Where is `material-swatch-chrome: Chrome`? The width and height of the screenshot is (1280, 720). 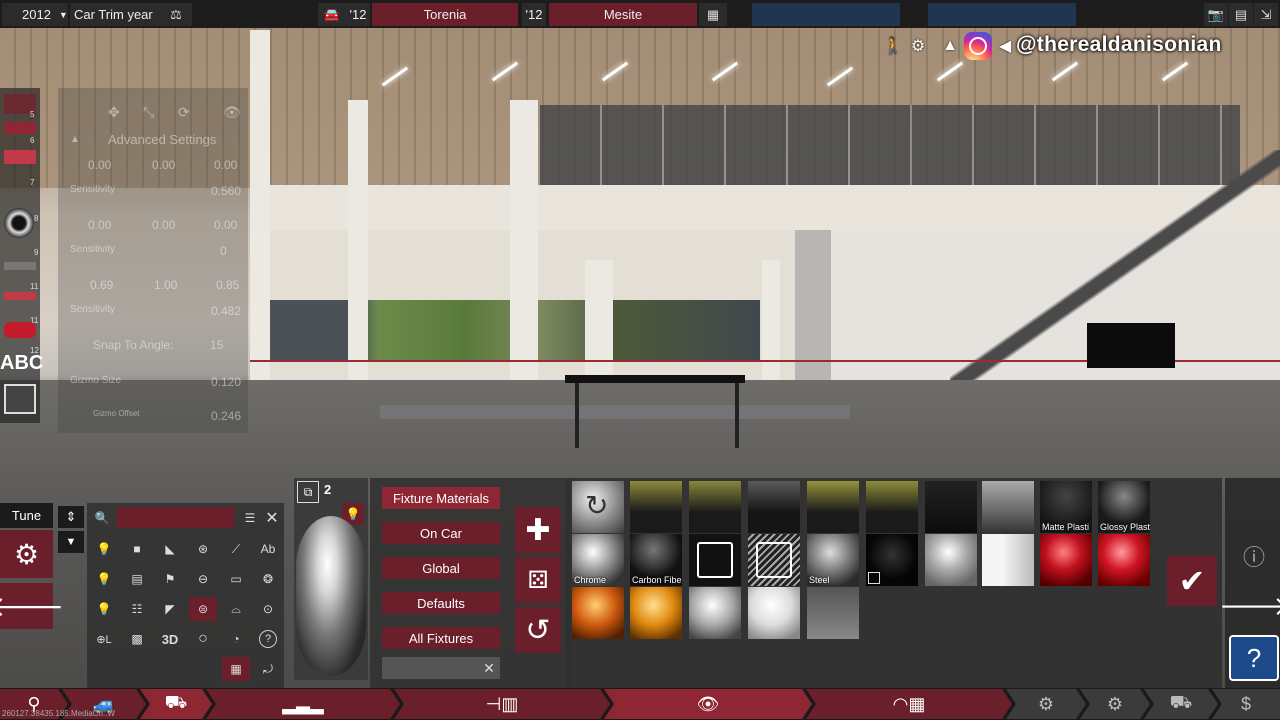
material-swatch-chrome: Chrome is located at coordinates (598, 560).